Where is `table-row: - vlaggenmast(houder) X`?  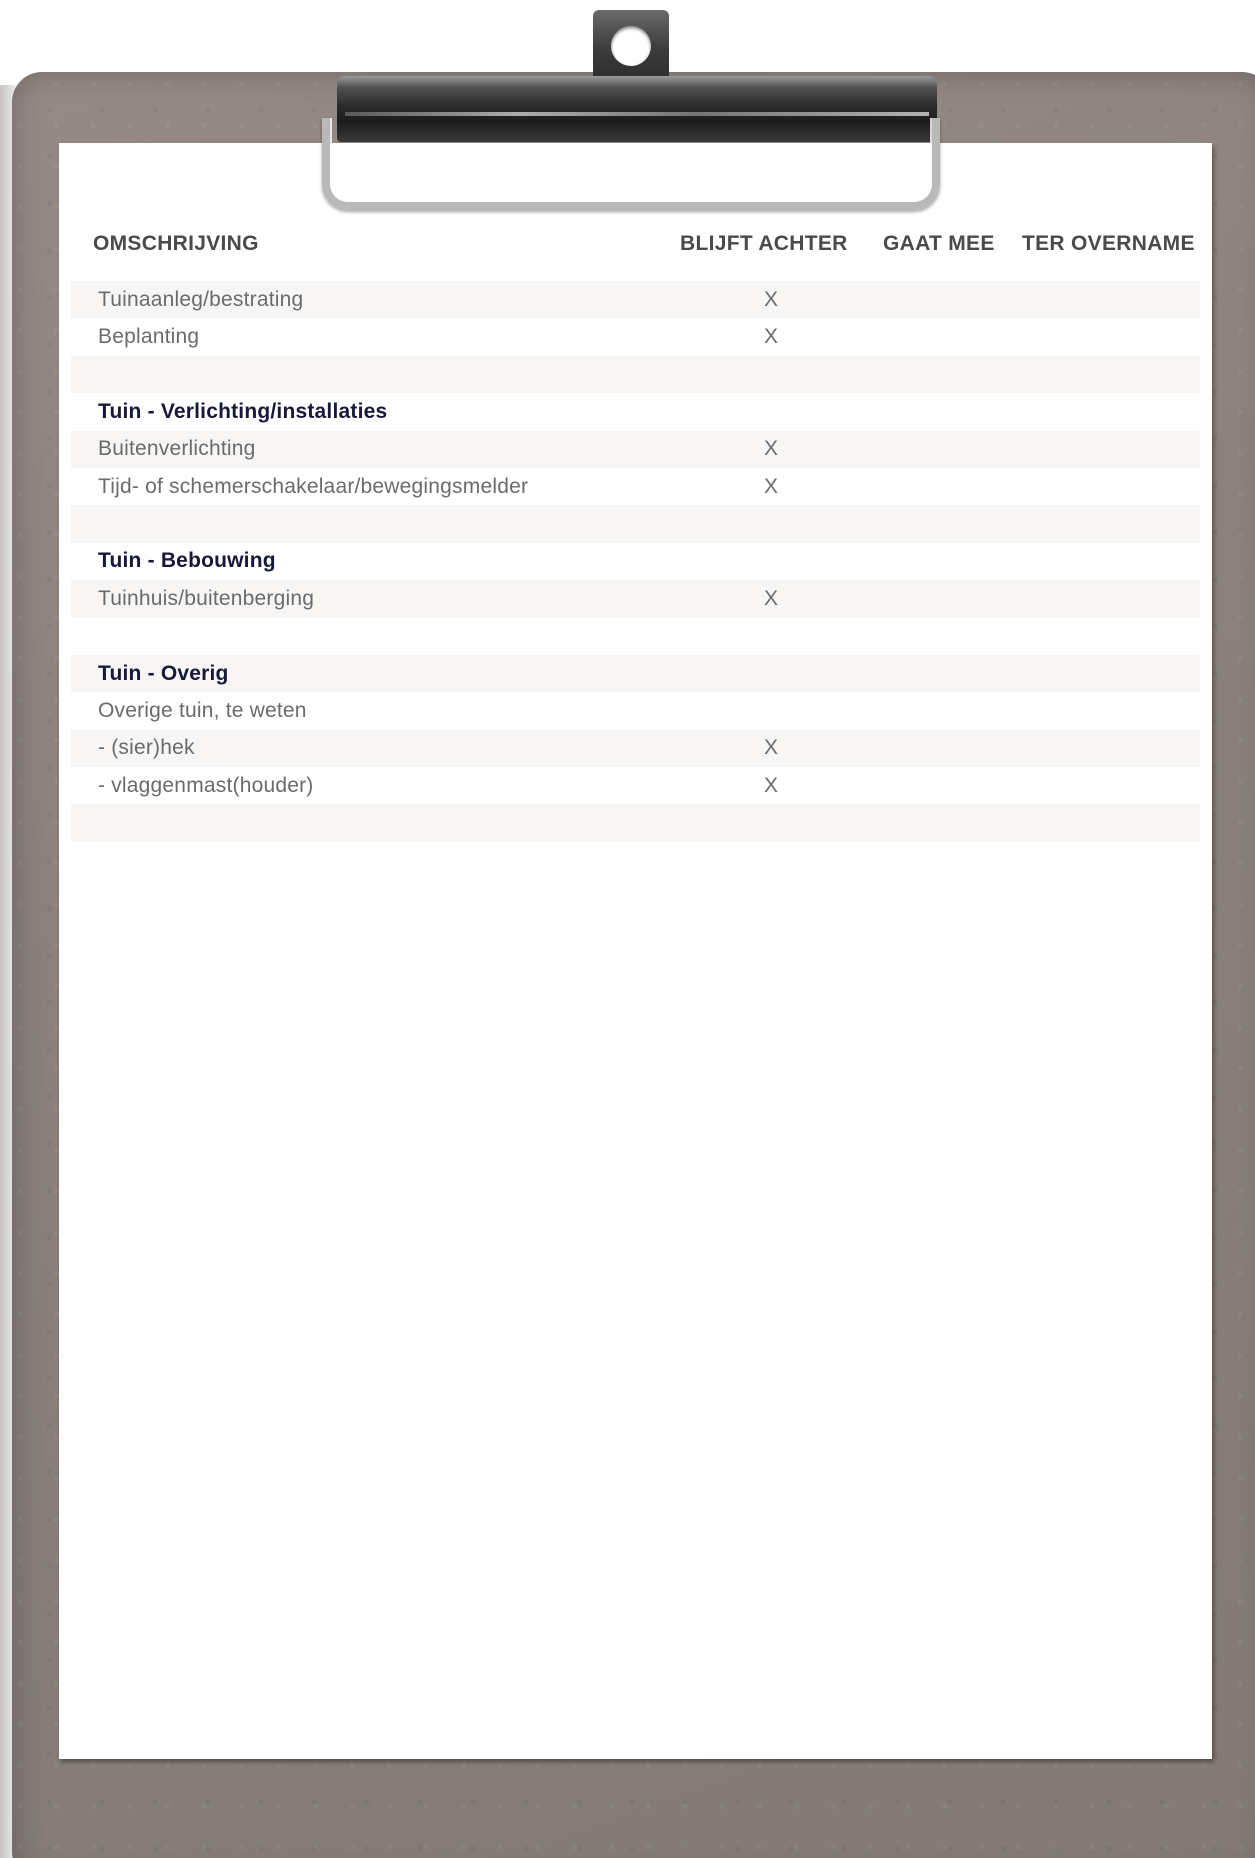 table-row: - vlaggenmast(houder) X is located at coordinates (635, 785).